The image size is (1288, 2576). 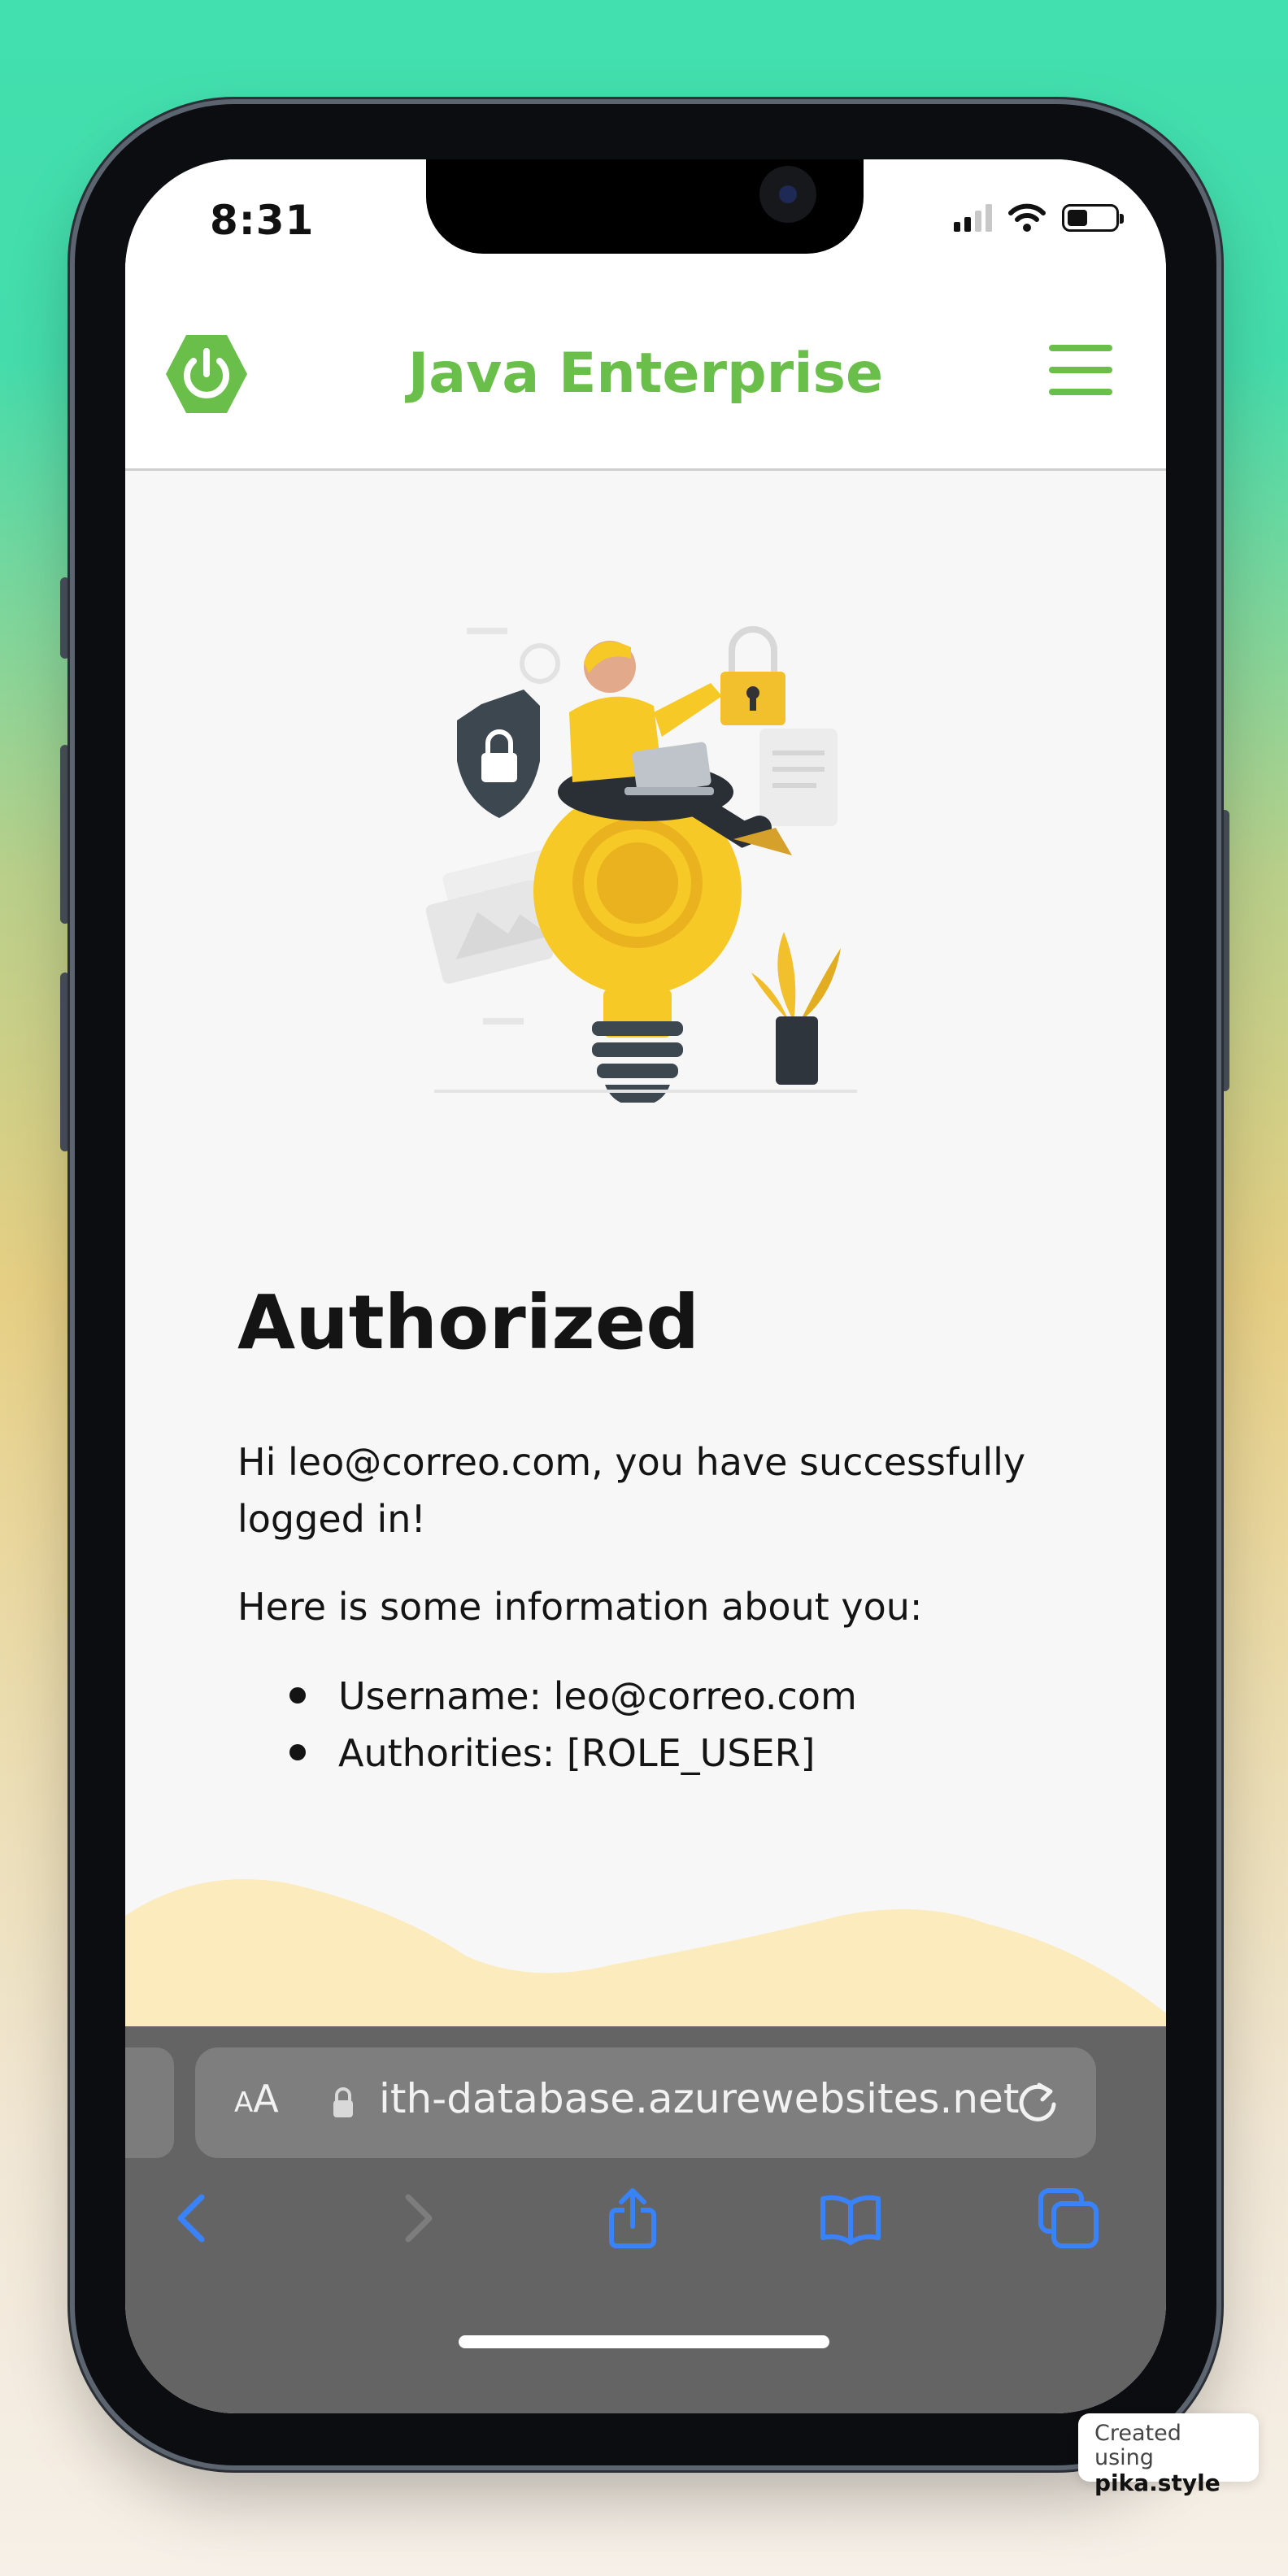 What do you see at coordinates (149, 2102) in the screenshot?
I see `previous-tab-preview` at bounding box center [149, 2102].